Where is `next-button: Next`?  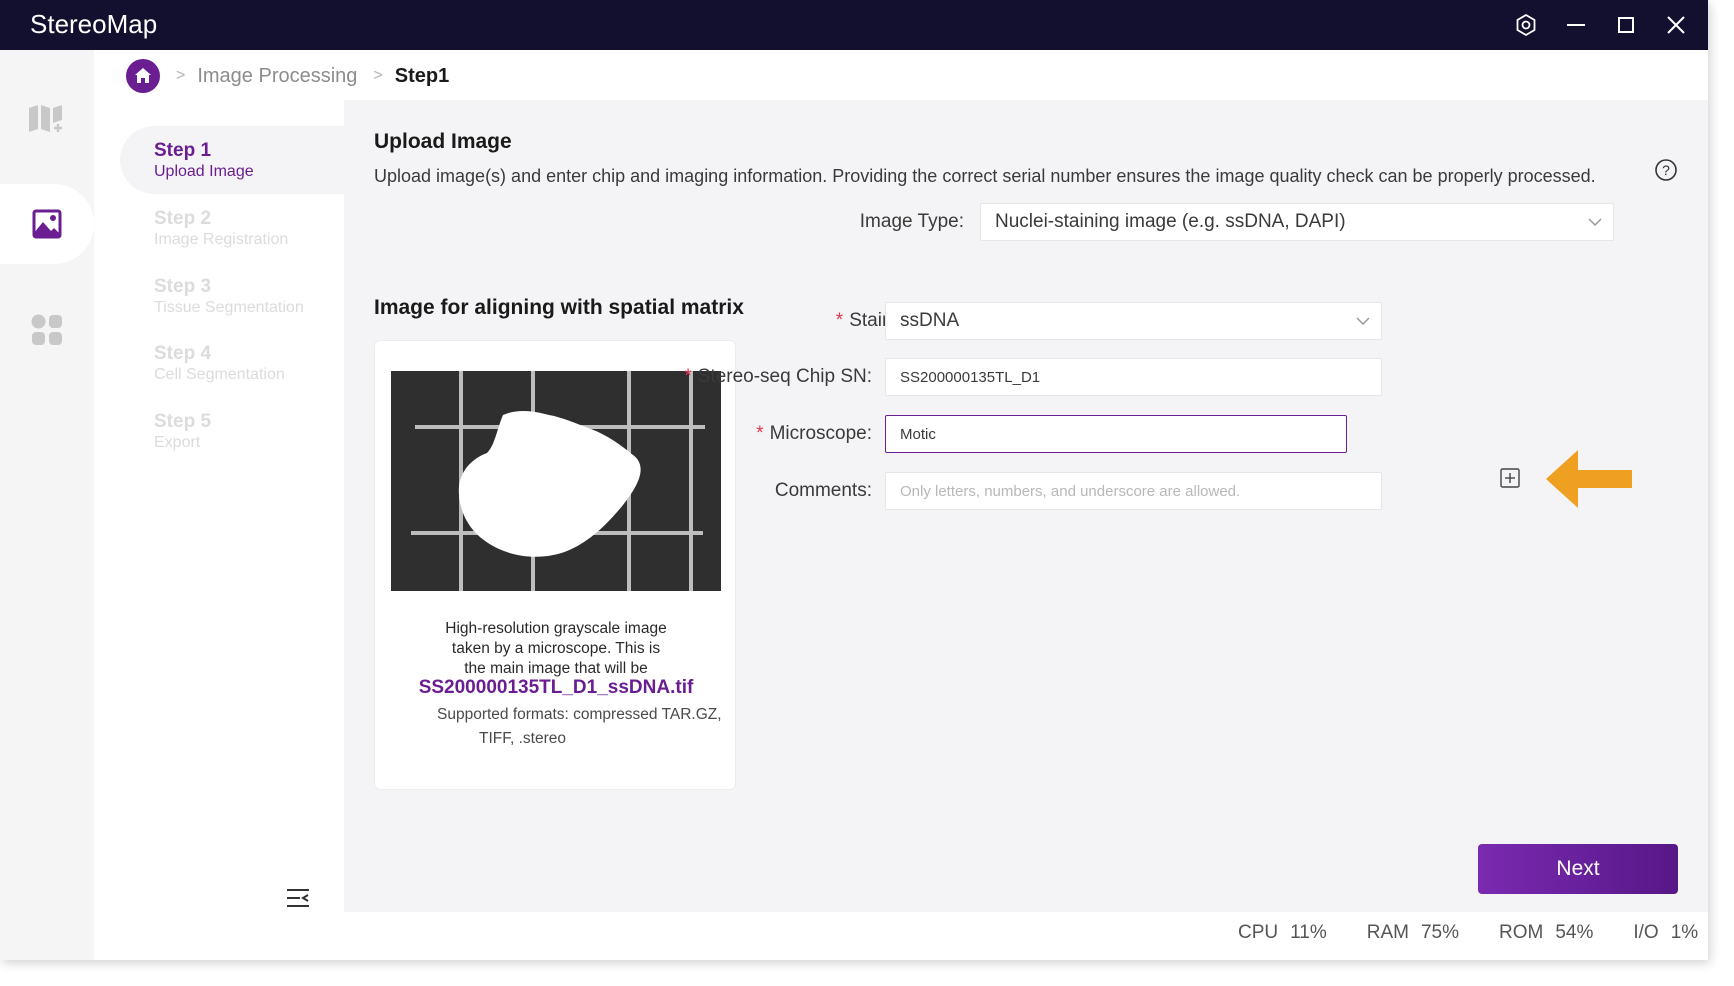 next-button: Next is located at coordinates (1578, 869).